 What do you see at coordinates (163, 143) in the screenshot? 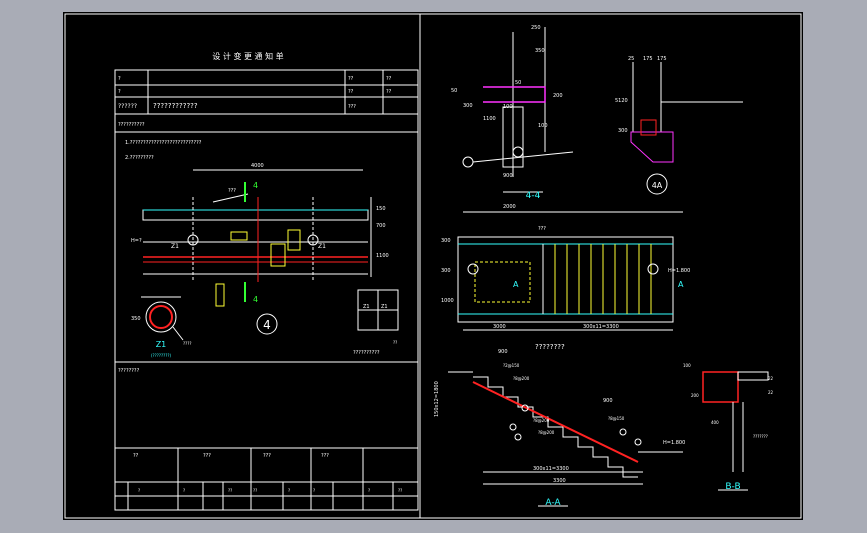
I see `form-line-1: 1.???????????????????????????` at bounding box center [163, 143].